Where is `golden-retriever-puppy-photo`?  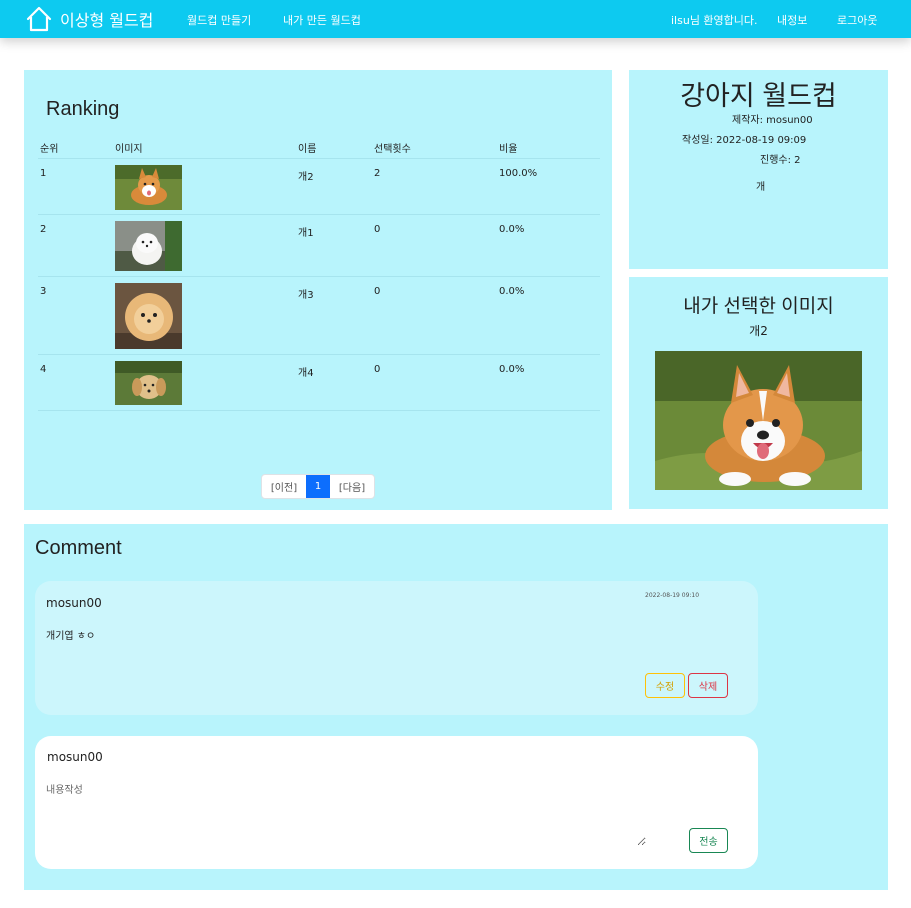
golden-retriever-puppy-photo is located at coordinates (148, 383).